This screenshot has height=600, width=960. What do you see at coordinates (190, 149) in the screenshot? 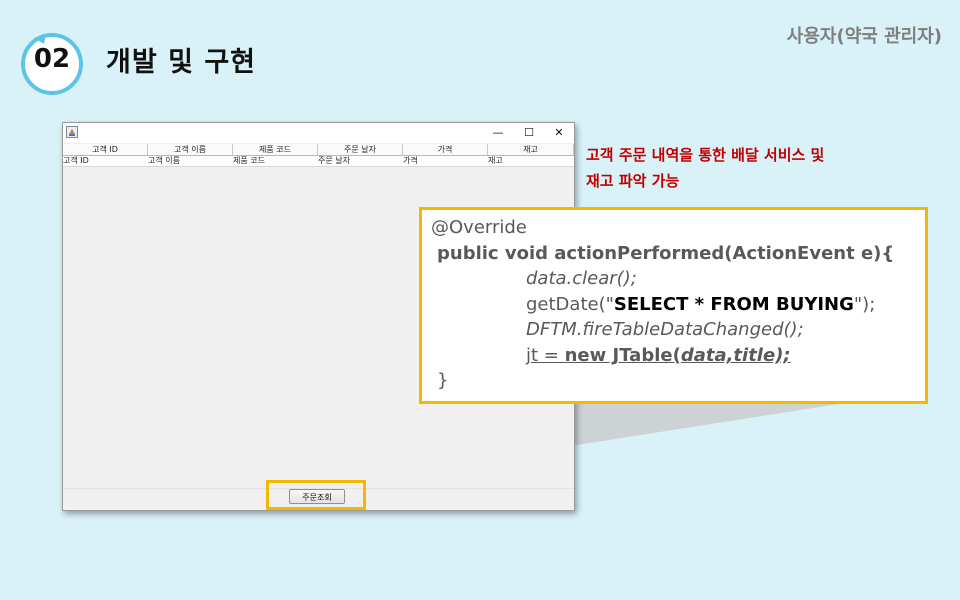
I see `column-header: 고객 이름` at bounding box center [190, 149].